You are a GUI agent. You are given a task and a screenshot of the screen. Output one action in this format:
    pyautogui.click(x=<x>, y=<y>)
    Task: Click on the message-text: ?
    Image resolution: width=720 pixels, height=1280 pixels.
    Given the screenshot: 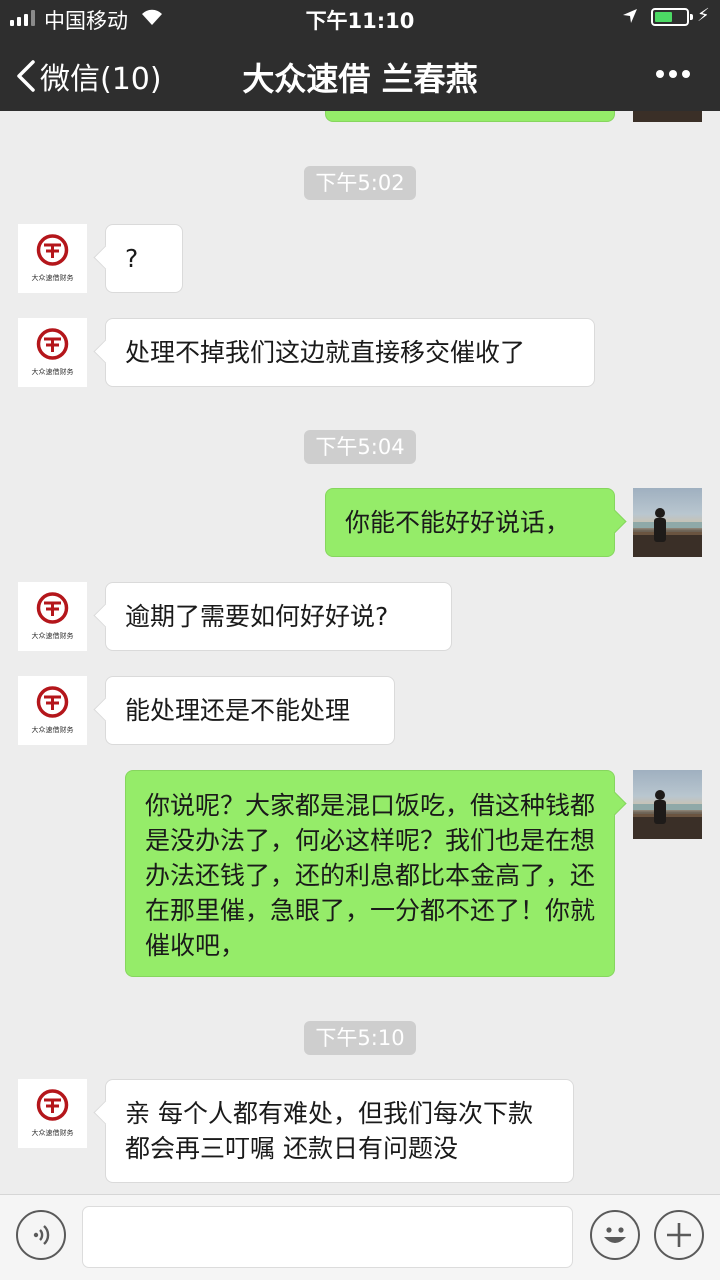 What is the action you would take?
    pyautogui.click(x=132, y=258)
    